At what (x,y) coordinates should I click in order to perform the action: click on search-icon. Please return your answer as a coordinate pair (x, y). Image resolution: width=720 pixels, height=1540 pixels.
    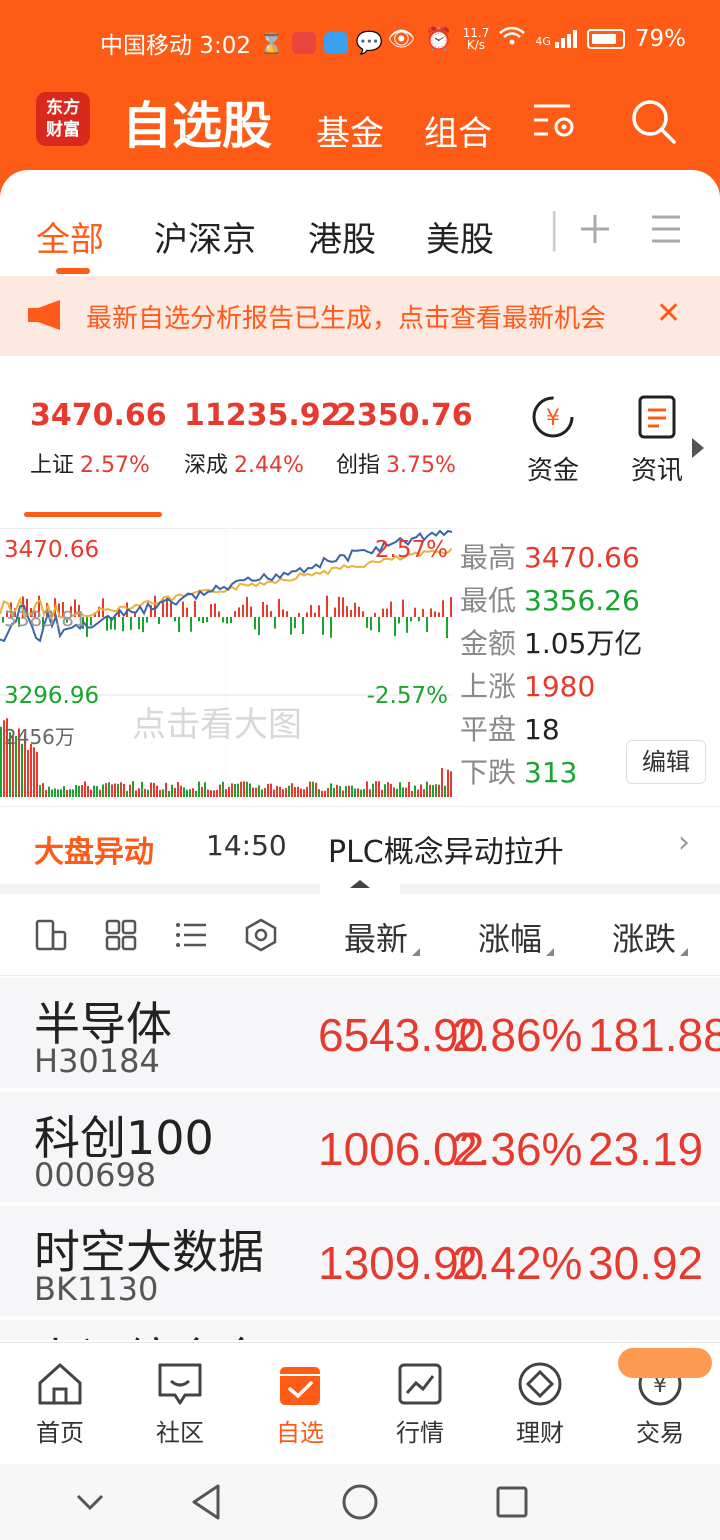
    Looking at the image, I should click on (653, 121).